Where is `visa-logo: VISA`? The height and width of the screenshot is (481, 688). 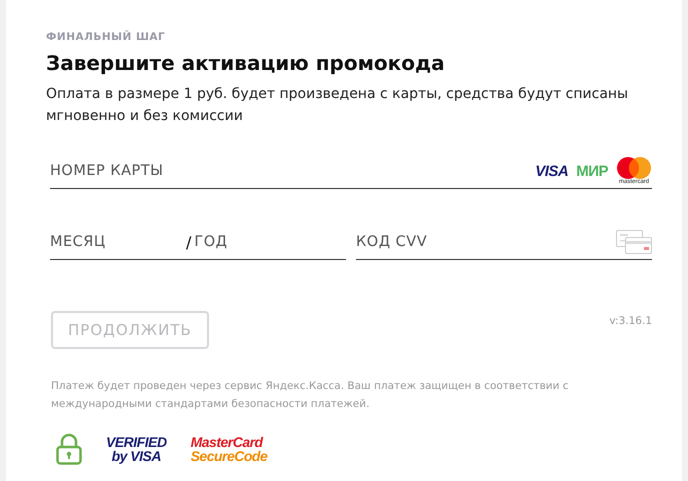
visa-logo: VISA is located at coordinates (551, 171).